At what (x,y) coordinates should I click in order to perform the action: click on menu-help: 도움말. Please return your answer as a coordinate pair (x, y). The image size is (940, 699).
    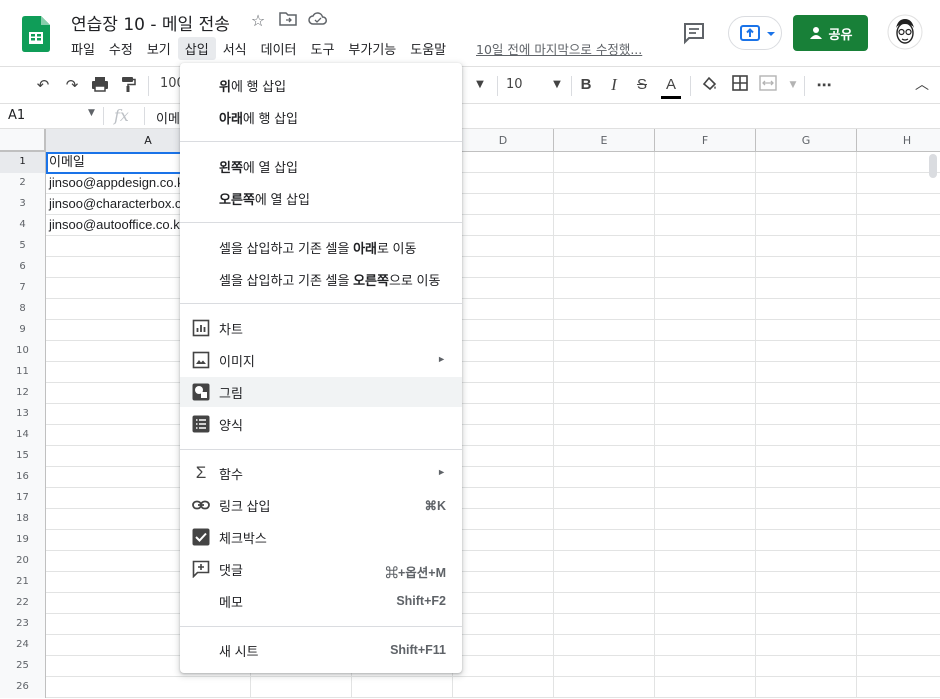
    Looking at the image, I should click on (428, 48).